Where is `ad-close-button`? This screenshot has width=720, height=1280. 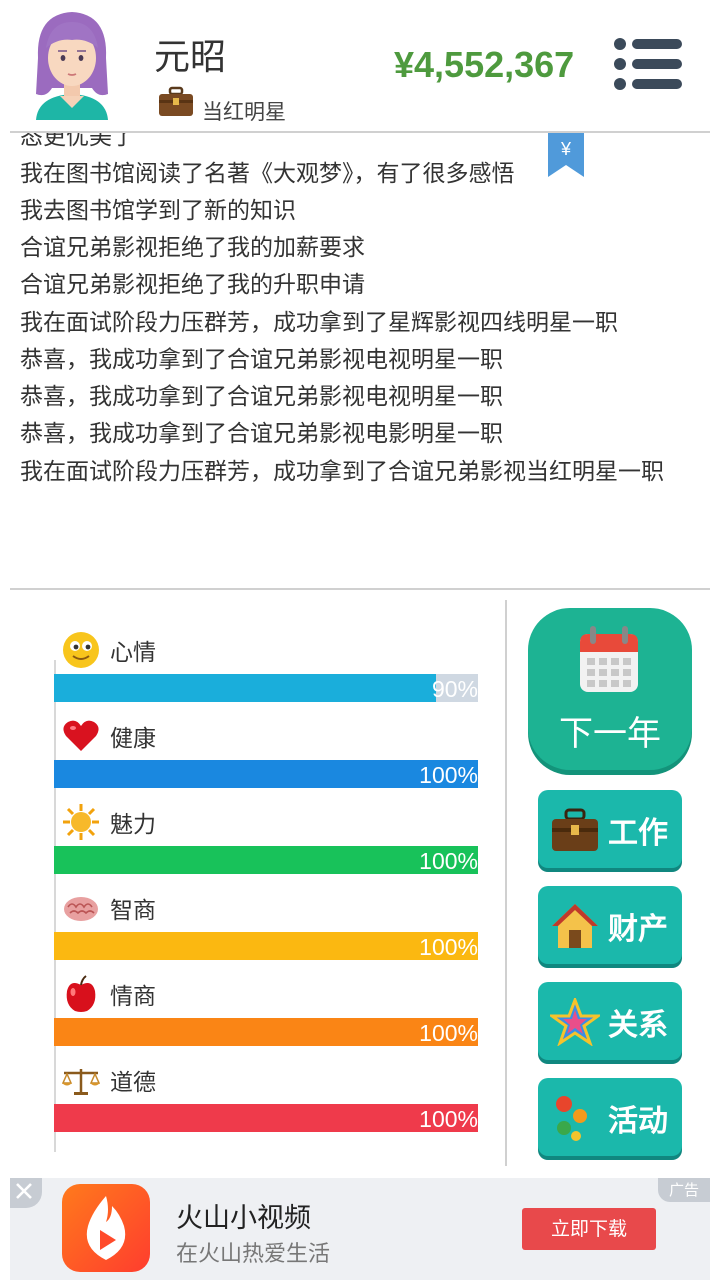 ad-close-button is located at coordinates (26, 1193).